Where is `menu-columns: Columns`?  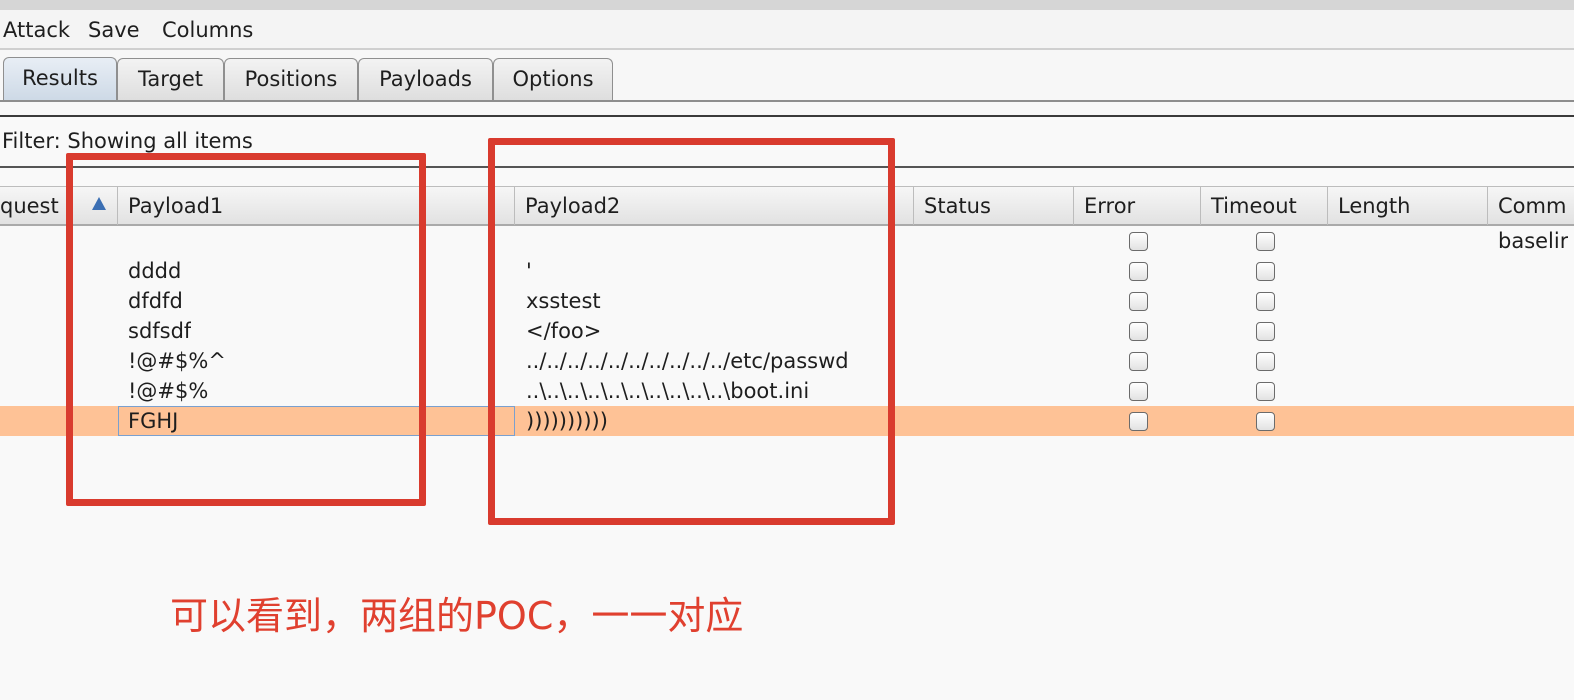
menu-columns: Columns is located at coordinates (207, 30).